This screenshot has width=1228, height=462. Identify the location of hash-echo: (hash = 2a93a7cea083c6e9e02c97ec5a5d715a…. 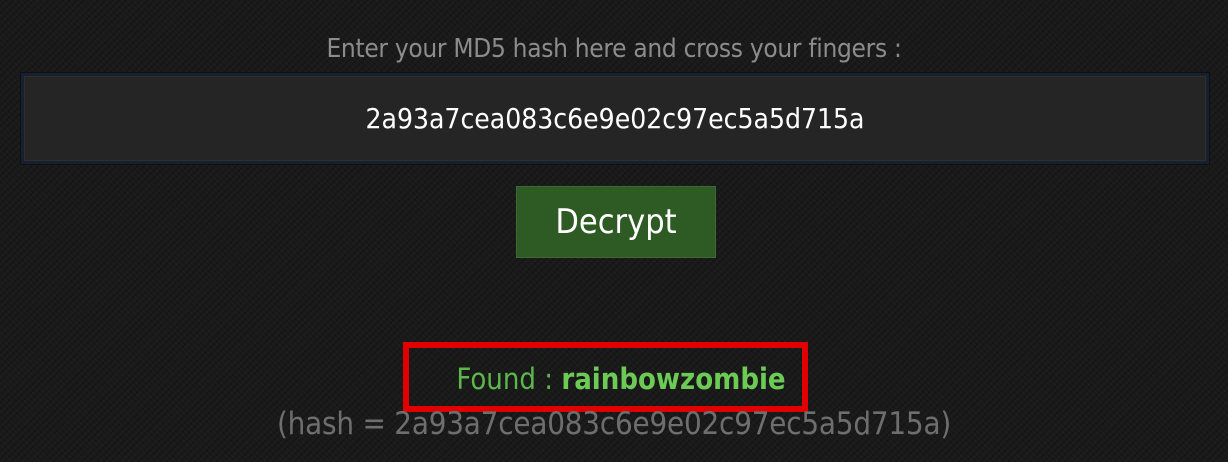
(614, 424).